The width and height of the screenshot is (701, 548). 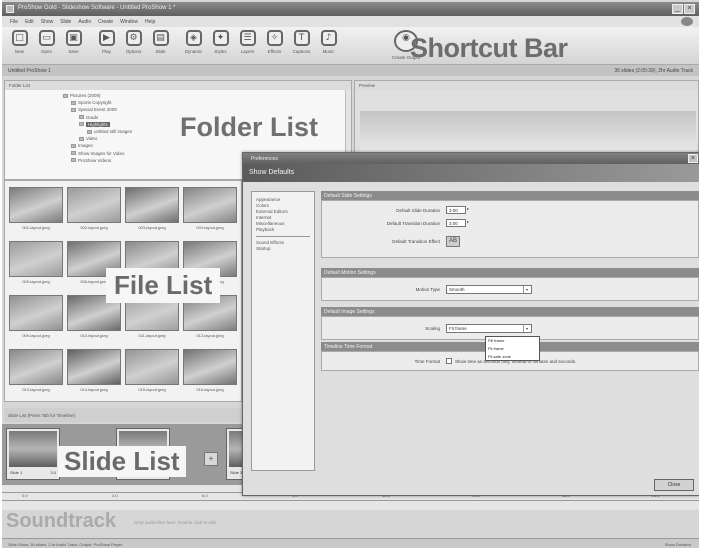 I want to click on toolbar-button-label: Options, so click(x=133, y=51).